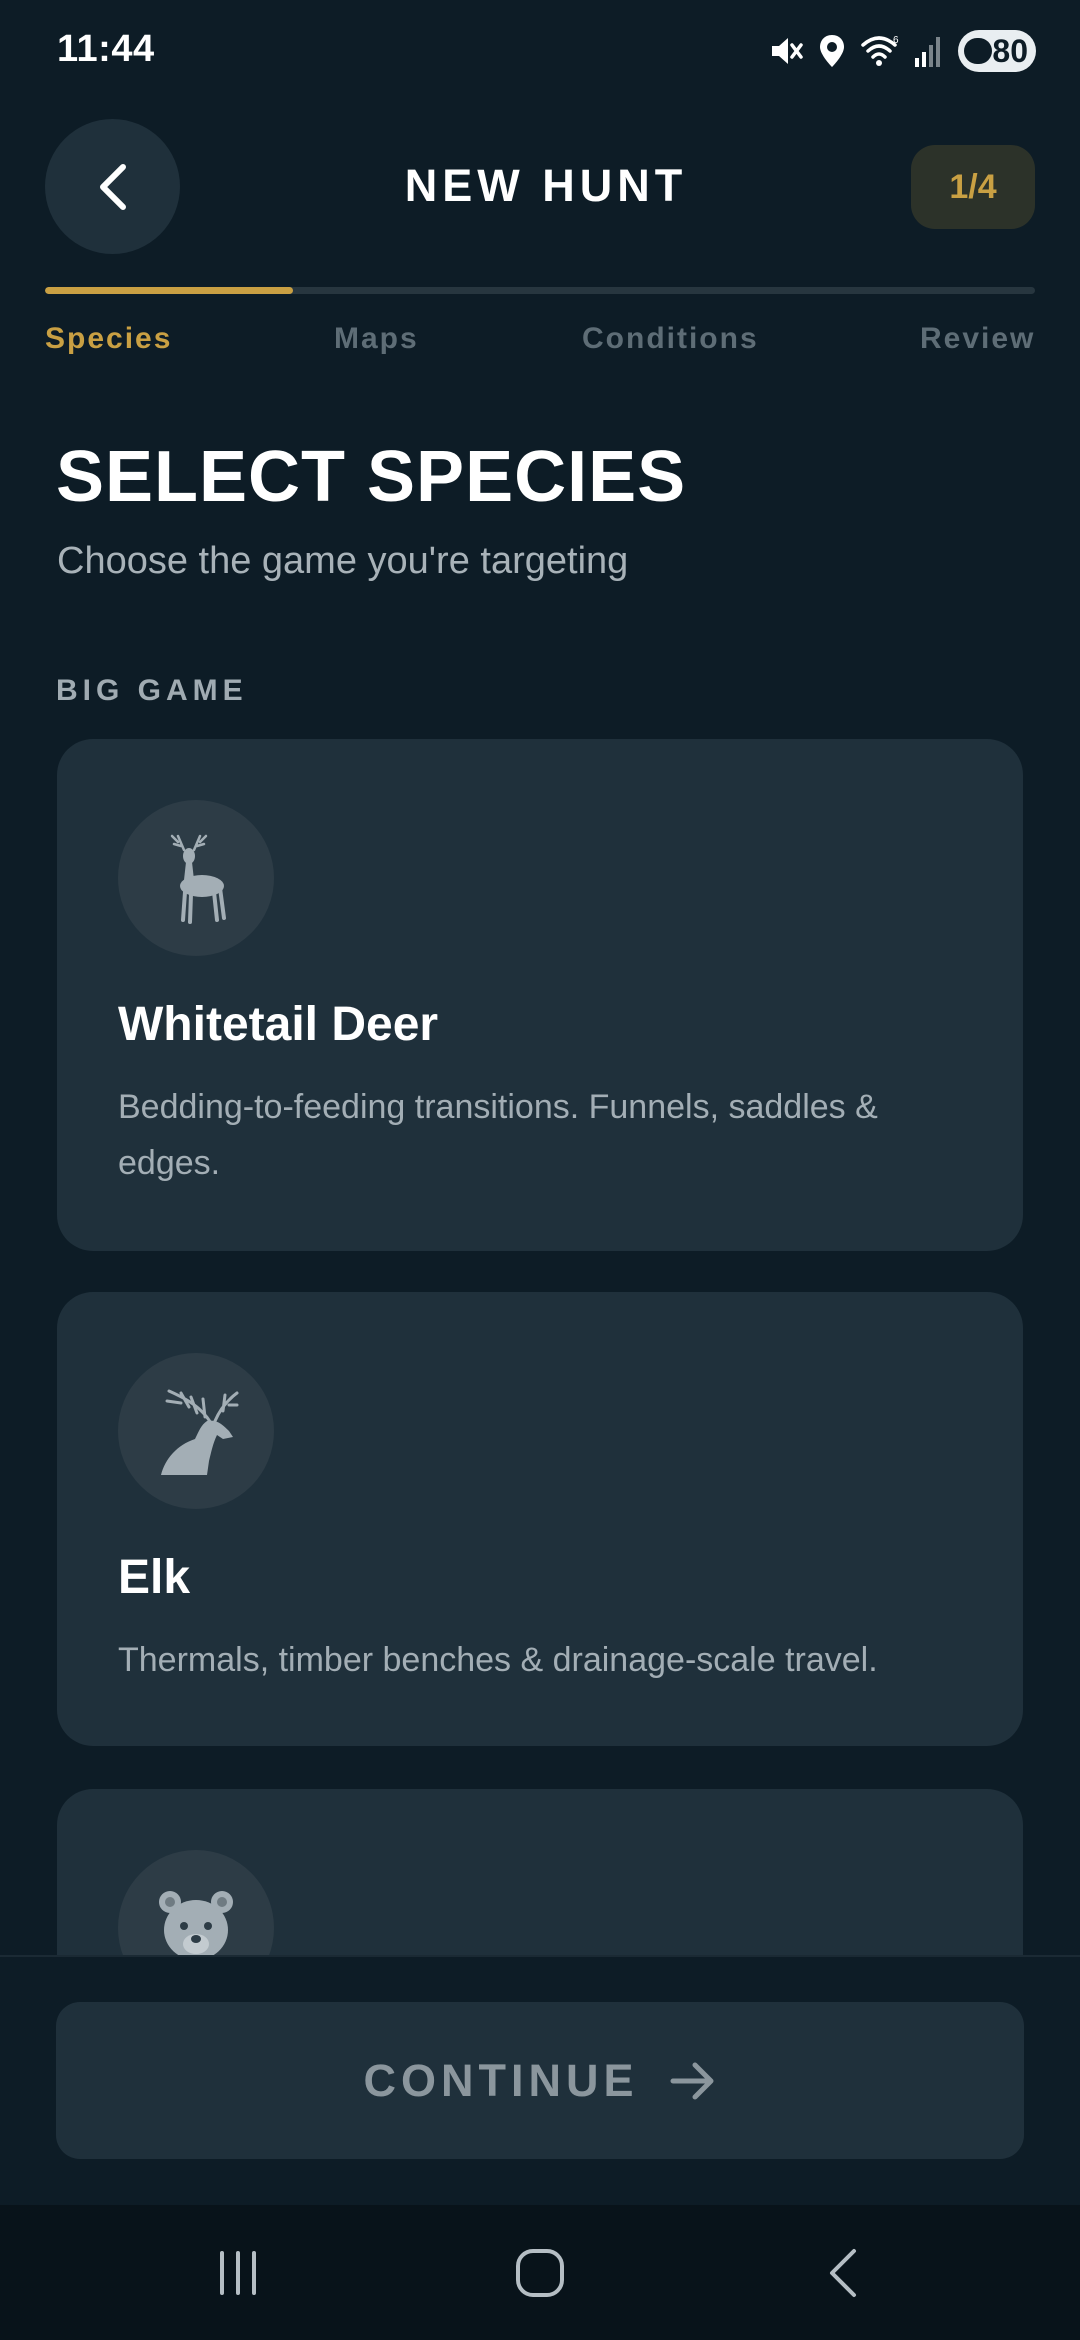 The width and height of the screenshot is (1080, 2340). I want to click on back-icon, so click(842, 2272).